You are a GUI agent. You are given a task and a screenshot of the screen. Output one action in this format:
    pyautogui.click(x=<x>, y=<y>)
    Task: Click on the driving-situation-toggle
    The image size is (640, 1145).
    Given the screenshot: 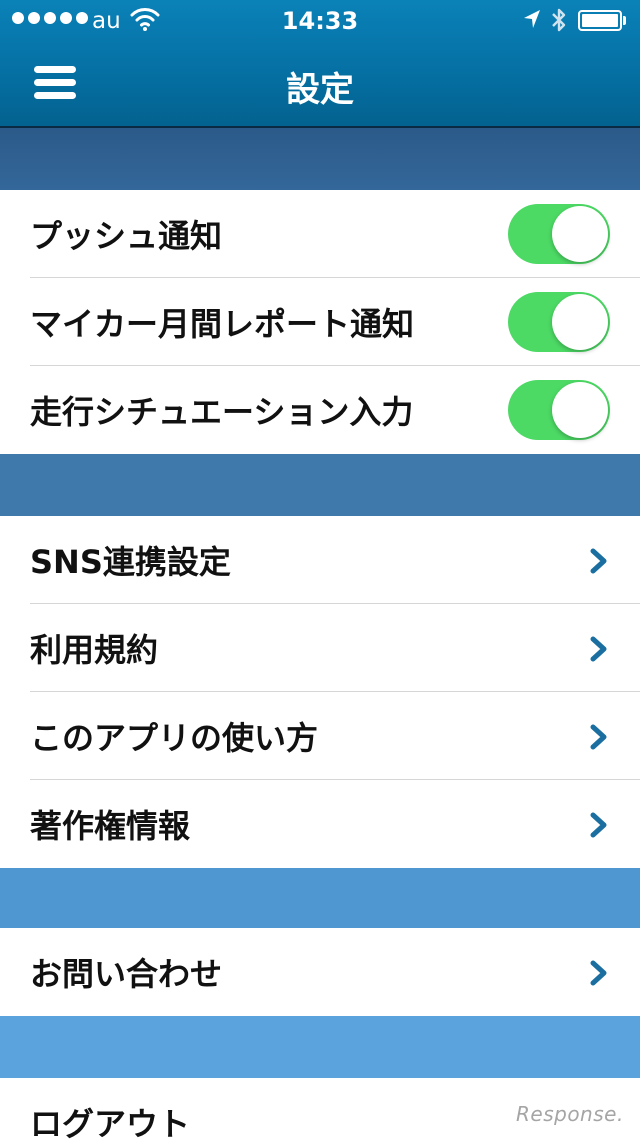 What is the action you would take?
    pyautogui.click(x=559, y=410)
    